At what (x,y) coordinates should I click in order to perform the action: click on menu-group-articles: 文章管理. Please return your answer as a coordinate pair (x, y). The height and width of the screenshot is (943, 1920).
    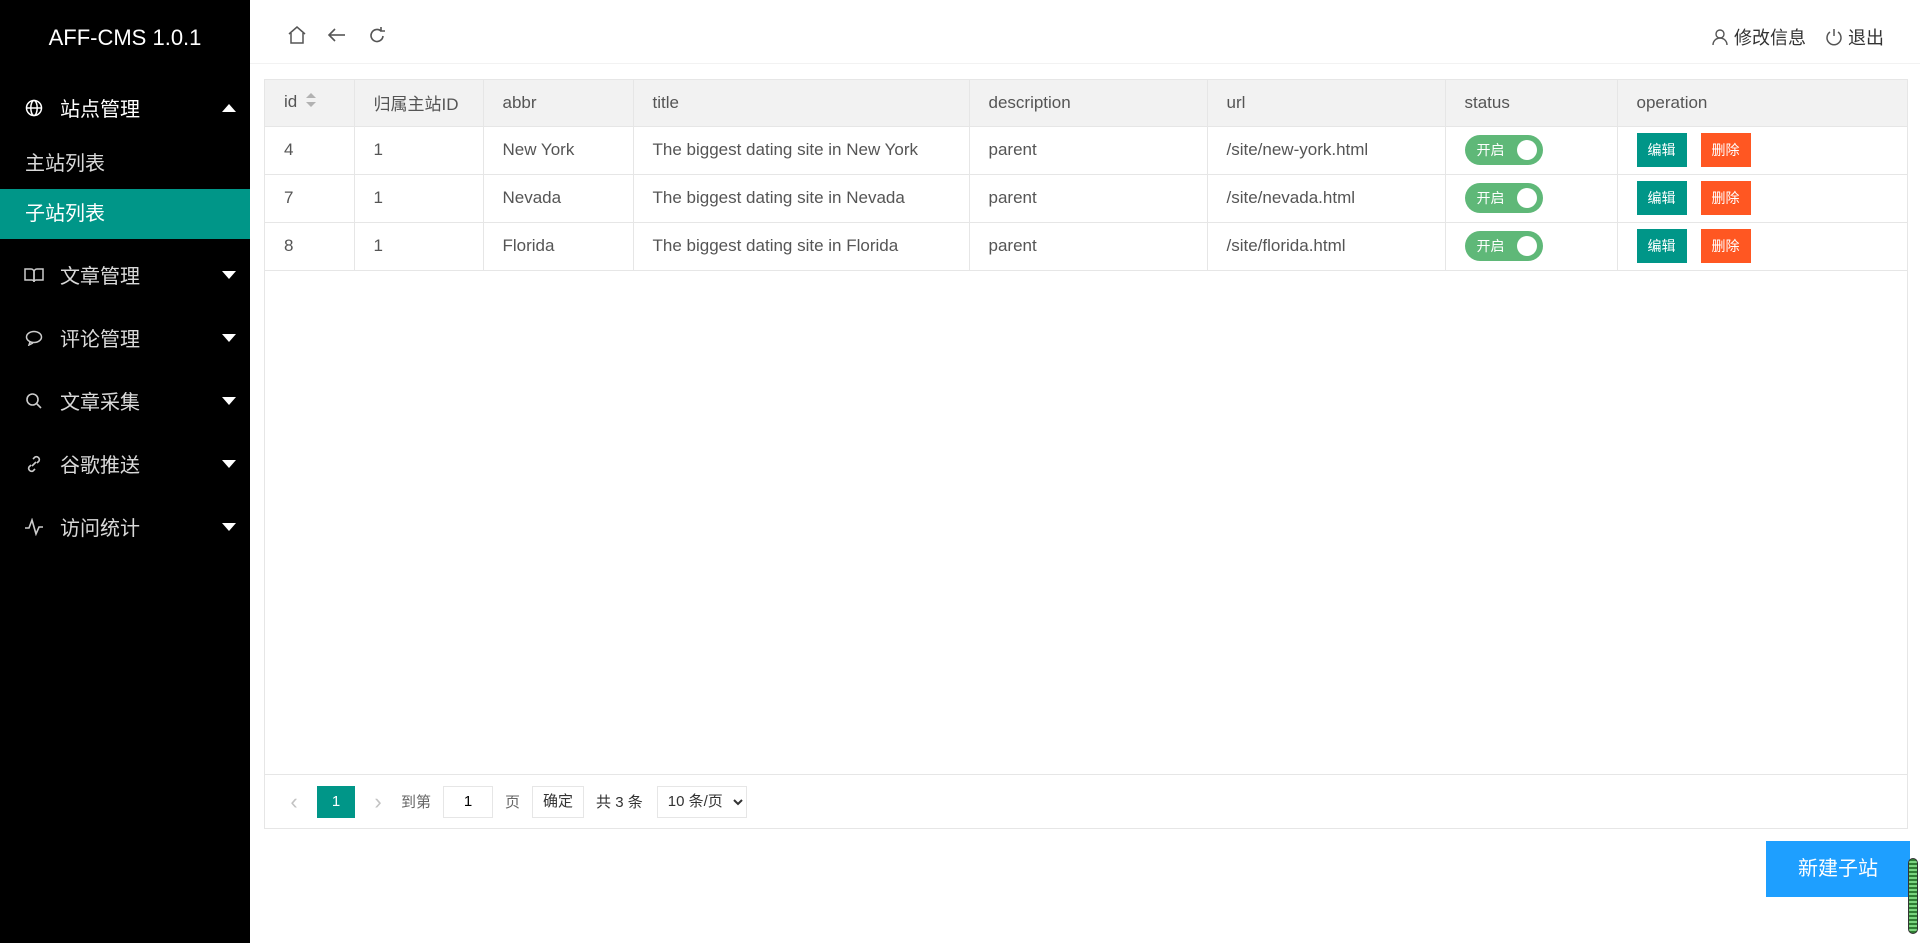
    Looking at the image, I should click on (125, 274).